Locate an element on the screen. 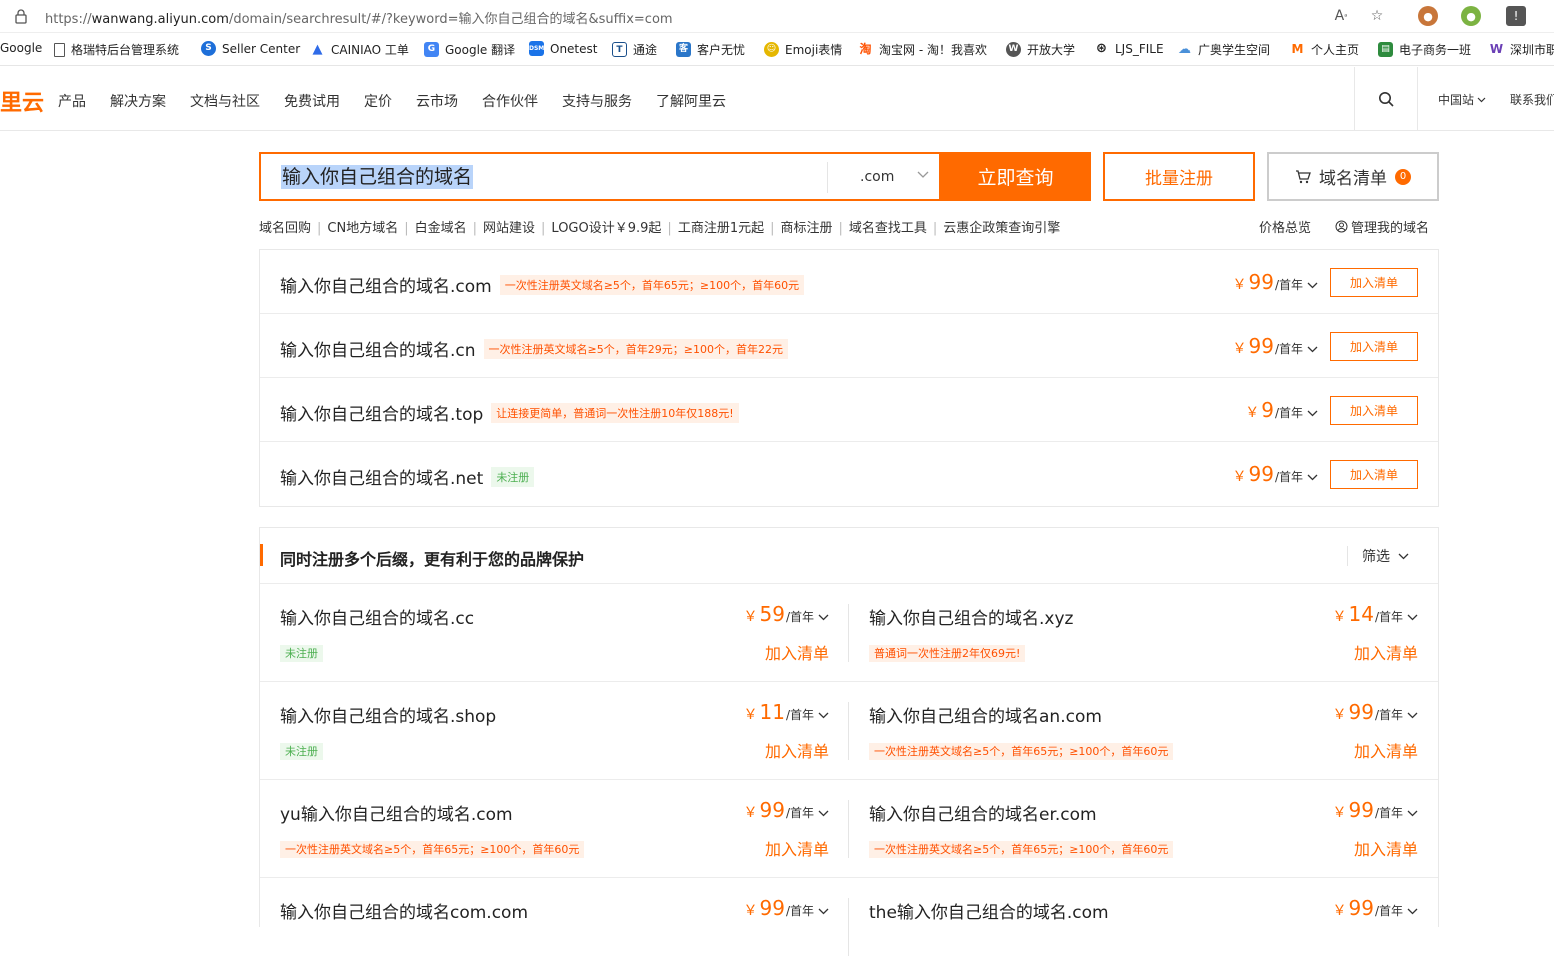  nav-about: 了解阿里云 is located at coordinates (691, 101).